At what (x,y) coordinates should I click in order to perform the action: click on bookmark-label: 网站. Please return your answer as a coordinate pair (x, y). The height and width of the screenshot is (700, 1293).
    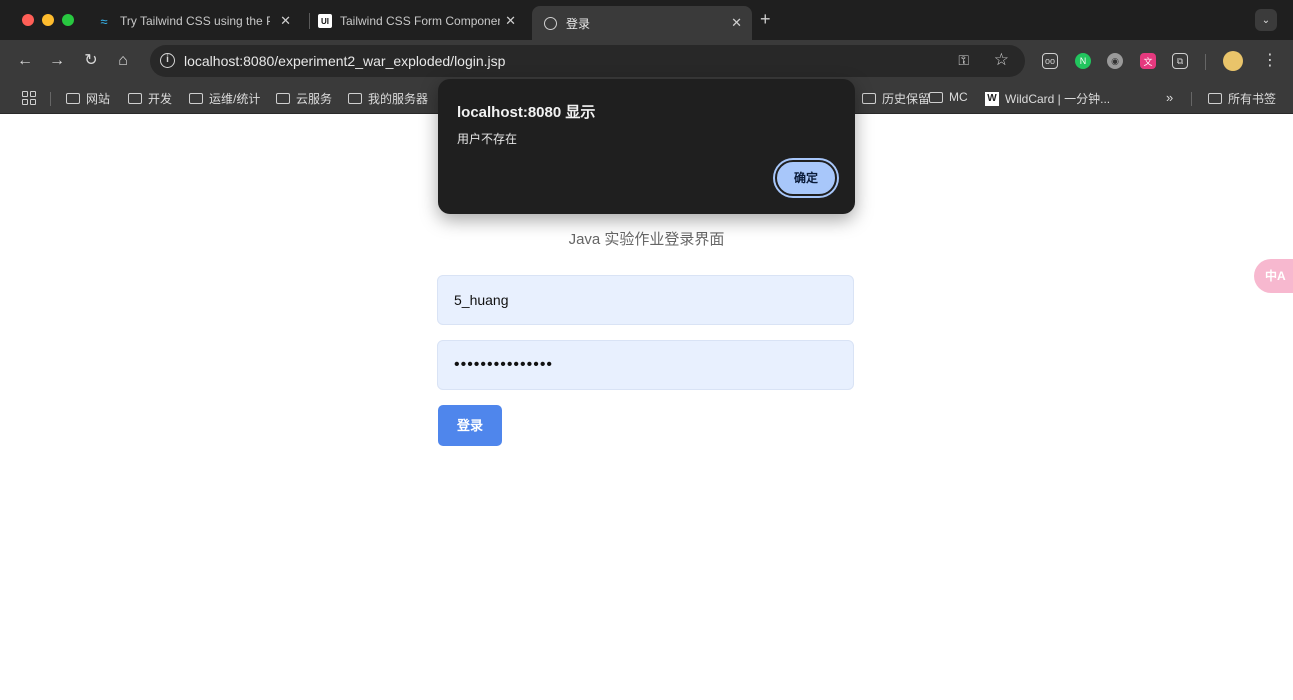
    Looking at the image, I should click on (98, 99).